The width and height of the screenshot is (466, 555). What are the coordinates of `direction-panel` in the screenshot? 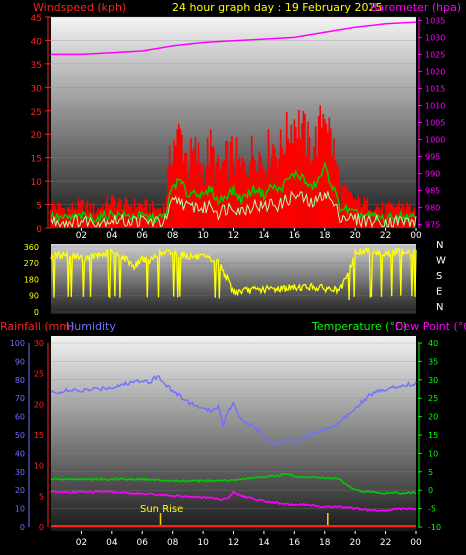 It's located at (233, 279).